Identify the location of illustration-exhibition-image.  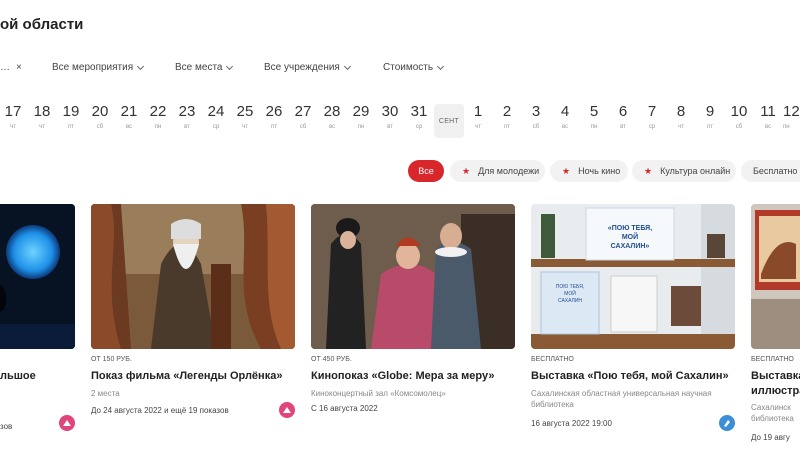
(775, 276).